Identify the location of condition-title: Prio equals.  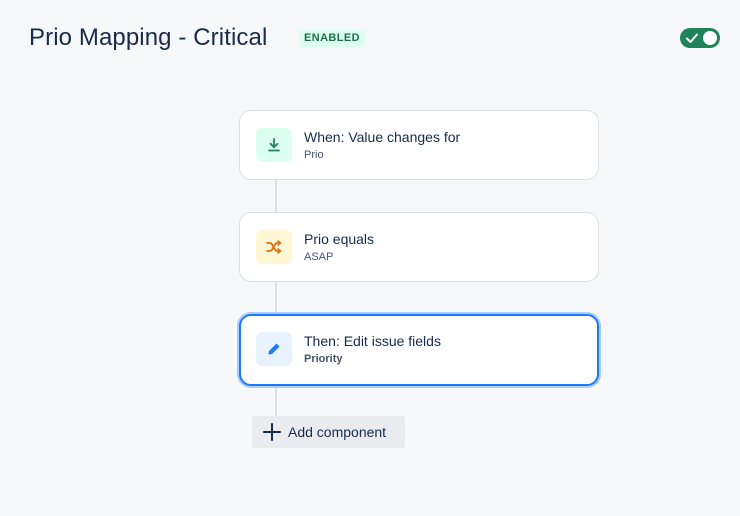
(339, 239).